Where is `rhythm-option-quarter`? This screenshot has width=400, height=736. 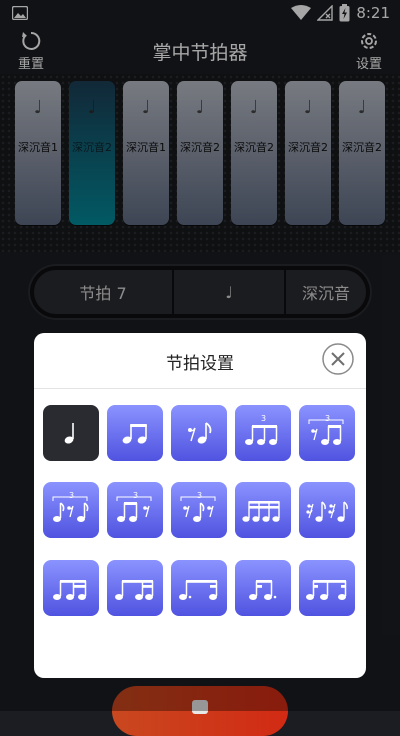 rhythm-option-quarter is located at coordinates (71, 433).